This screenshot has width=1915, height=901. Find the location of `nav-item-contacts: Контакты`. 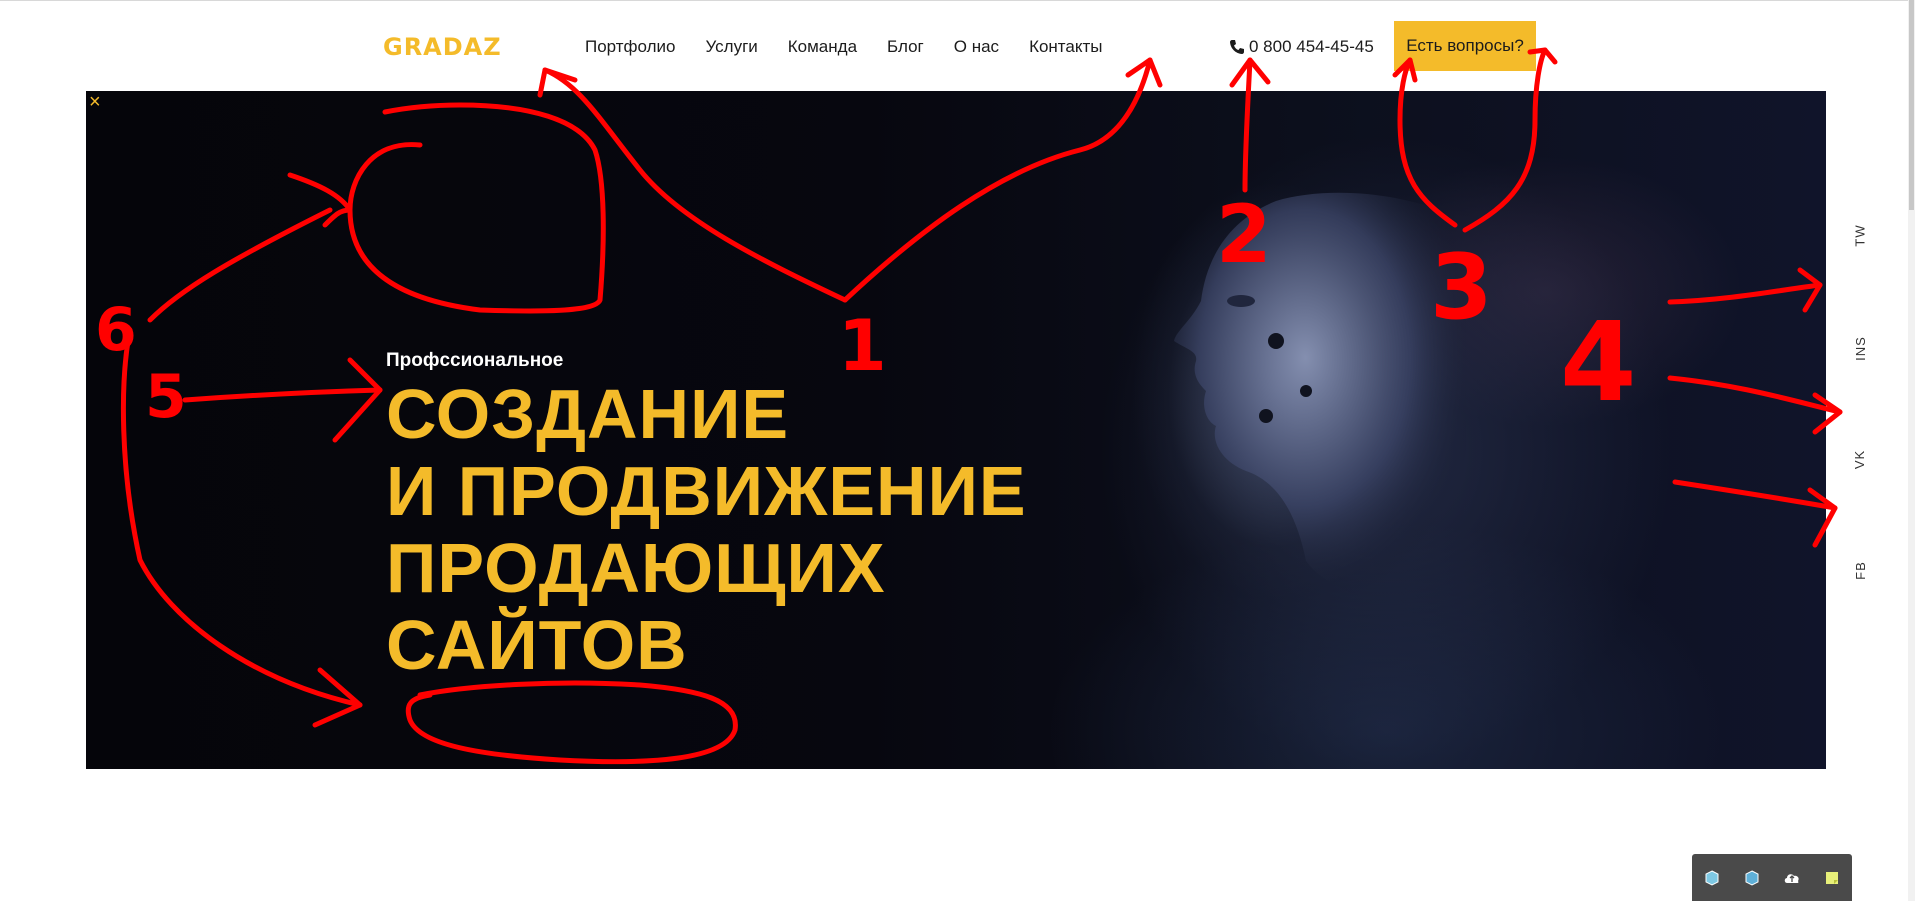

nav-item-contacts: Контакты is located at coordinates (1065, 47).